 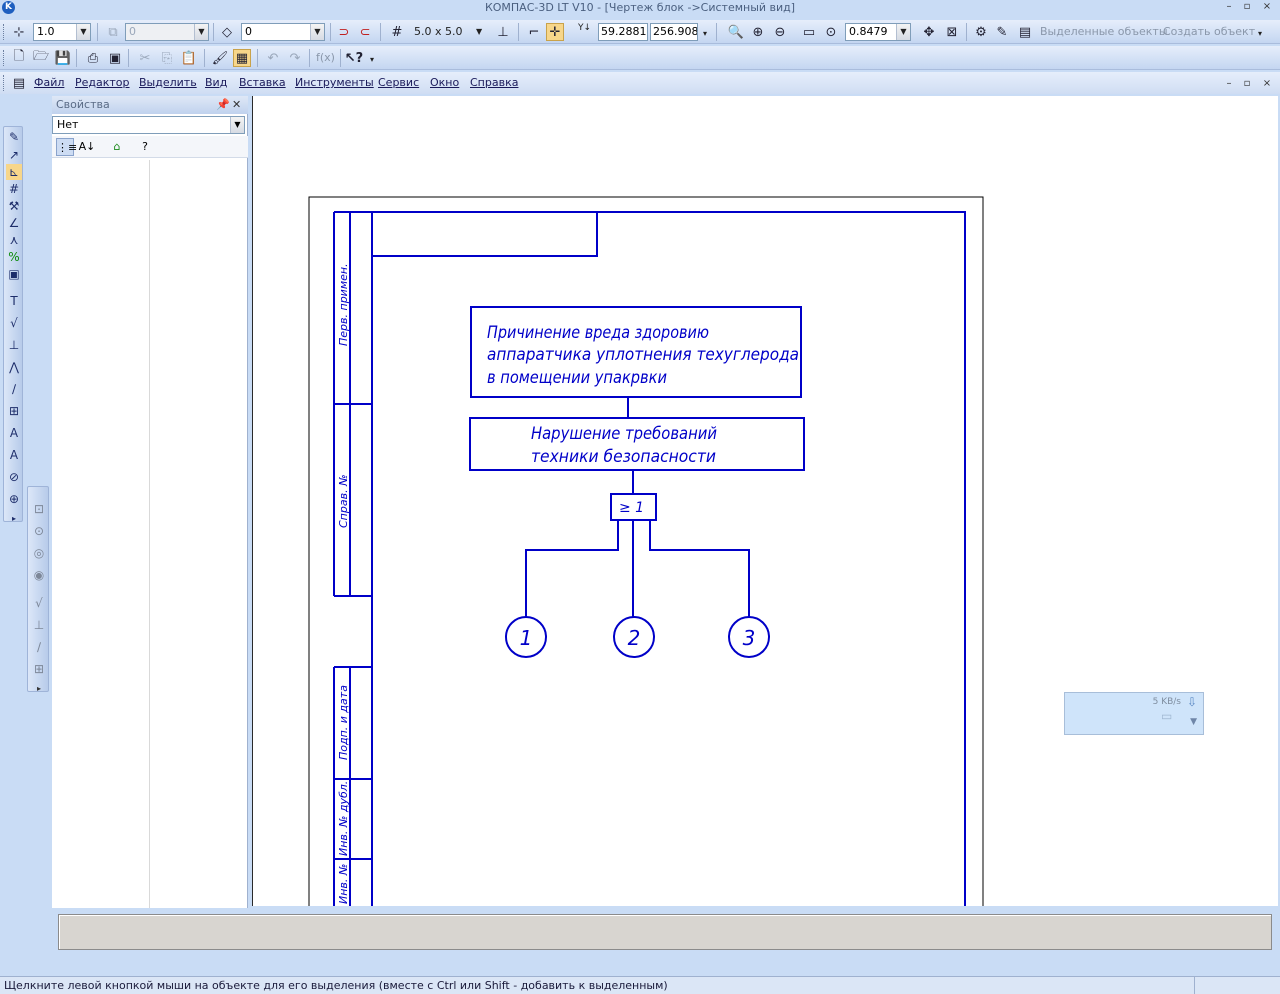 What do you see at coordinates (503, 32) in the screenshot?
I see `local-cs-icon: ⊥` at bounding box center [503, 32].